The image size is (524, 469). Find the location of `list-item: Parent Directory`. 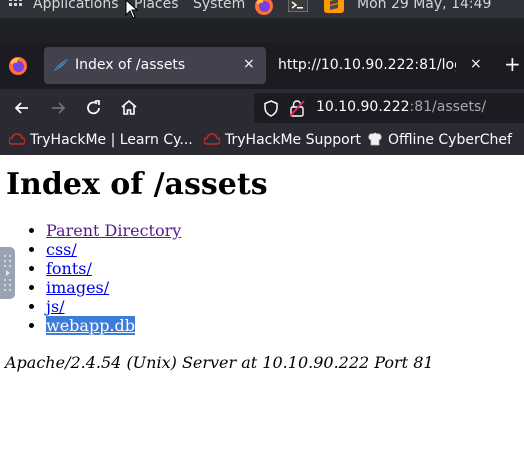

list-item: Parent Directory is located at coordinates (113, 230).